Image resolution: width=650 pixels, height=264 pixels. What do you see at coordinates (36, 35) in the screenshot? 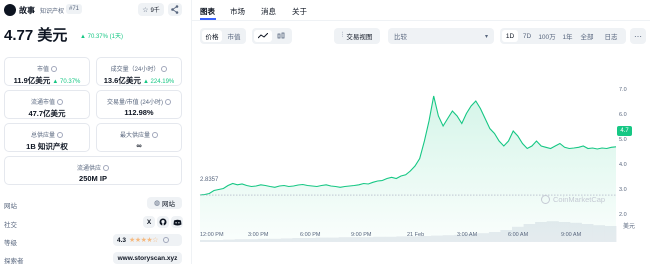
I see `coin-price: 4.77 美元` at bounding box center [36, 35].